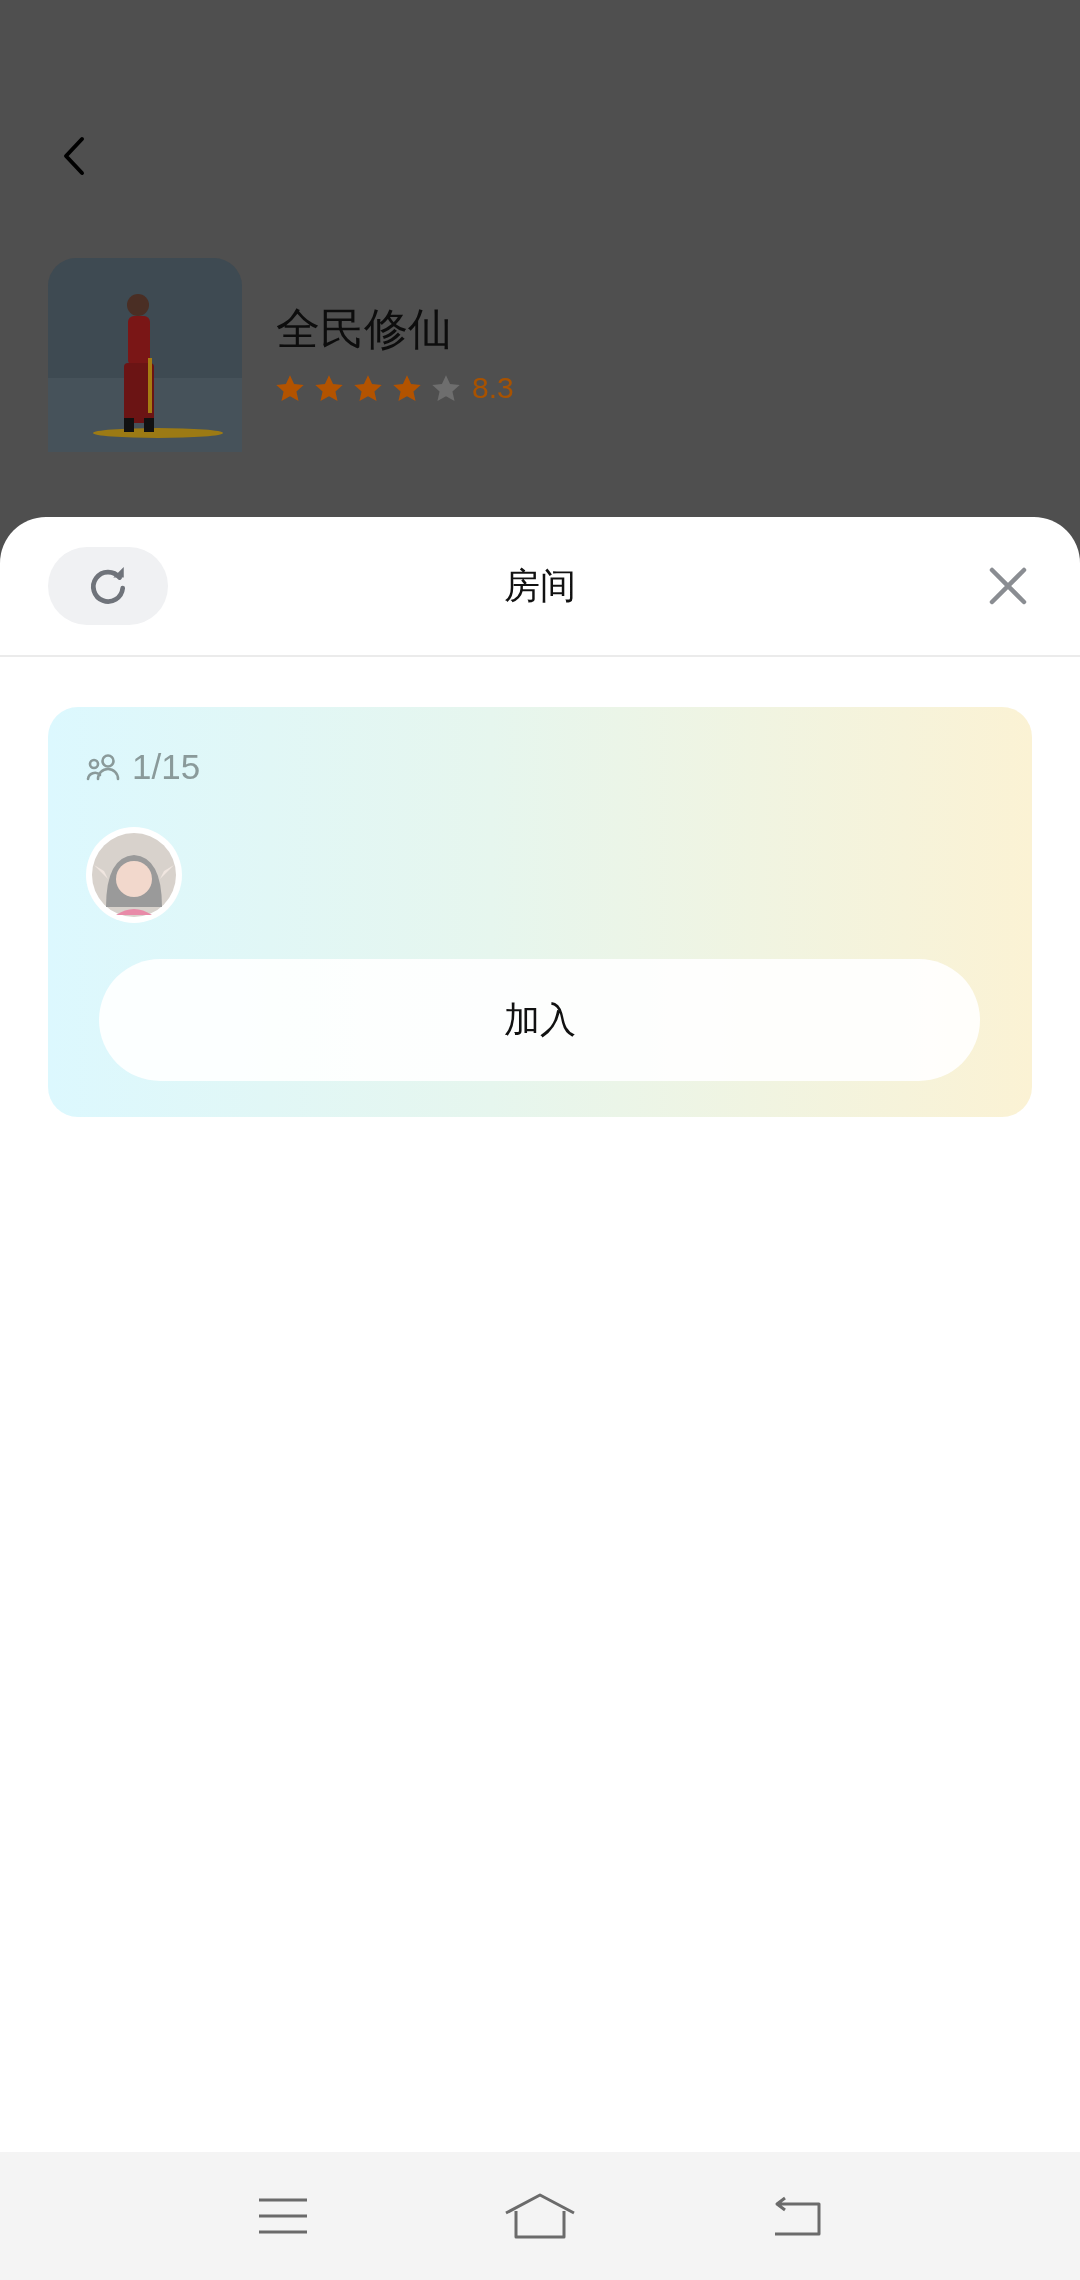 The image size is (1080, 2280). What do you see at coordinates (283, 2216) in the screenshot?
I see `menu-icon` at bounding box center [283, 2216].